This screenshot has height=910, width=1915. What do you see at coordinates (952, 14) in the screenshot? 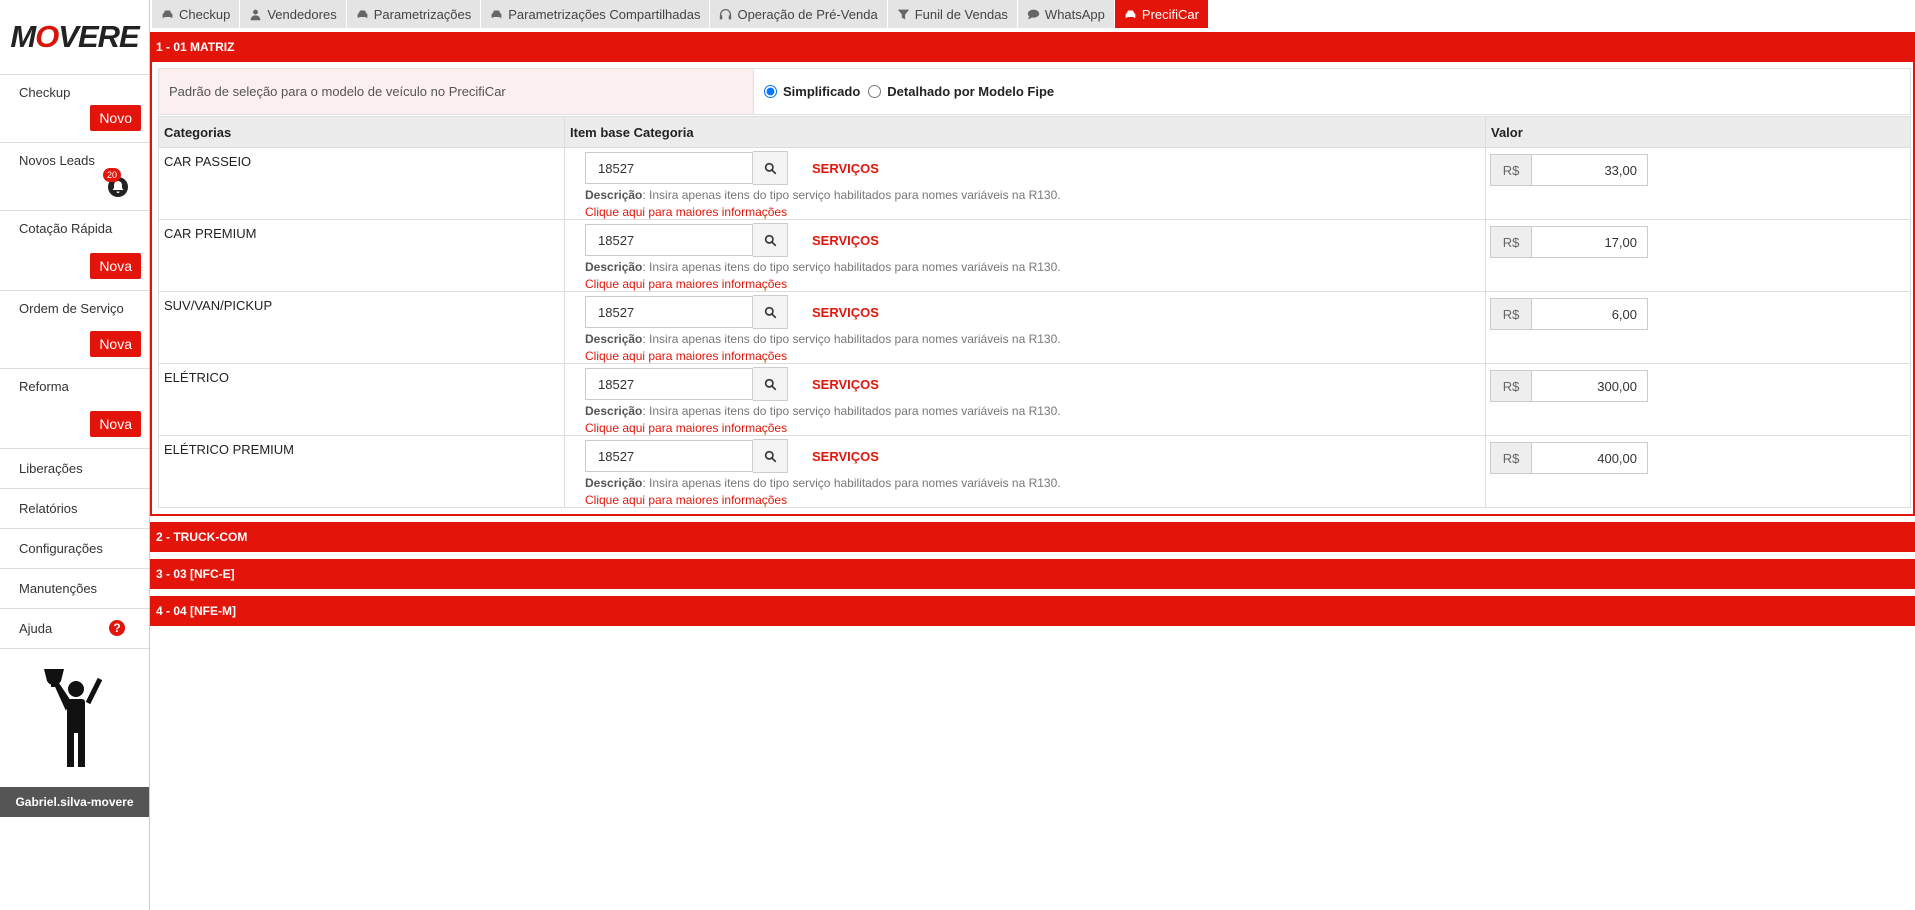
I see `tab-funil-vendas: Funil de Vendas` at bounding box center [952, 14].